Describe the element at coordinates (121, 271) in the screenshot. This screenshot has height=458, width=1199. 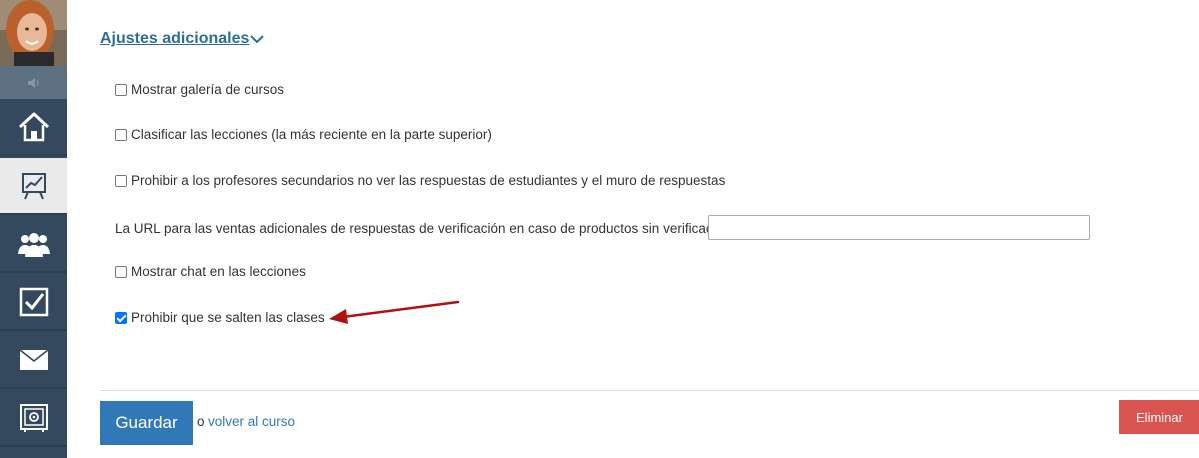
I see `show-chat-checkbox` at that location.